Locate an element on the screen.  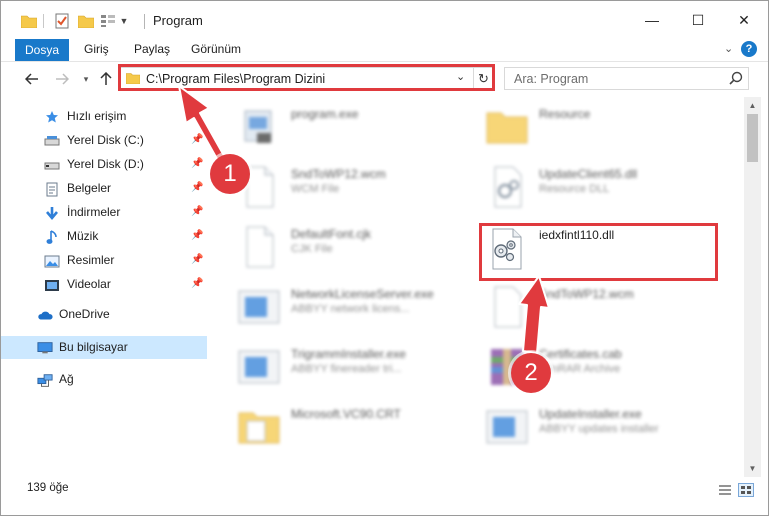
tab-share: Paylaş is located at coordinates (152, 49).